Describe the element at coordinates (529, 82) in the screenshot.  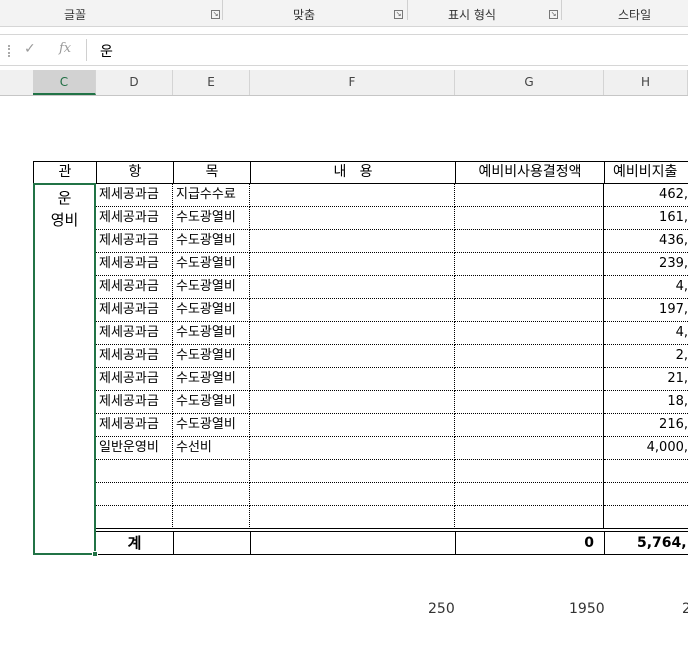
I see `column-header-g: G` at that location.